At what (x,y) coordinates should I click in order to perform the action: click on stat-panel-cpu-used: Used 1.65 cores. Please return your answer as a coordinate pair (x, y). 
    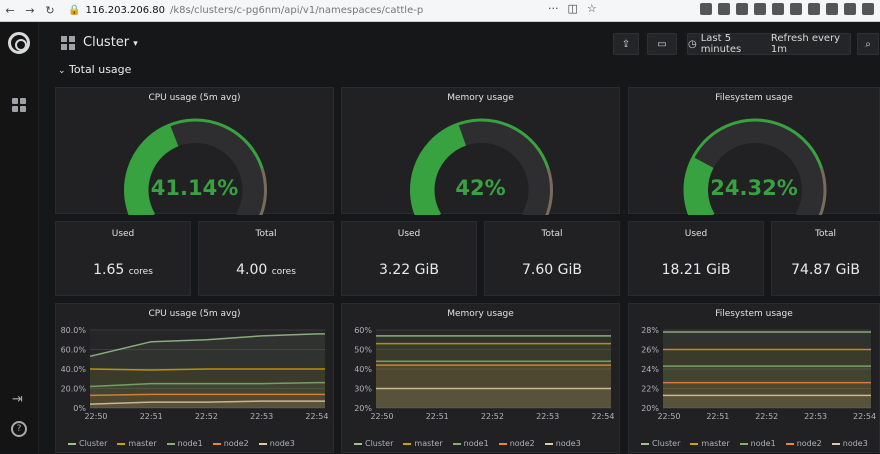
    Looking at the image, I should click on (123, 258).